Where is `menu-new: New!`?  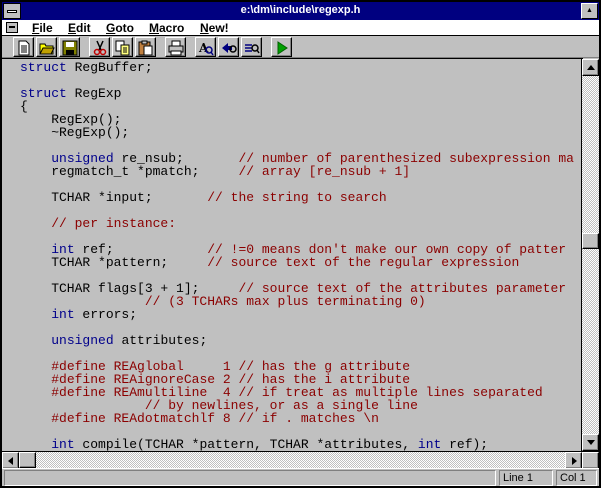 menu-new: New! is located at coordinates (214, 28).